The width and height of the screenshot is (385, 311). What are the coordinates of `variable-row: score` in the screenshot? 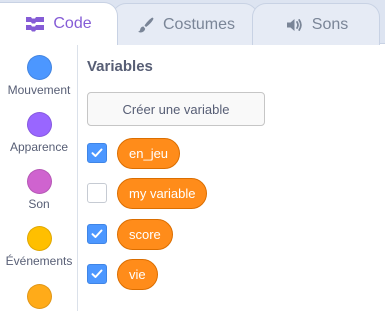 It's located at (130, 234).